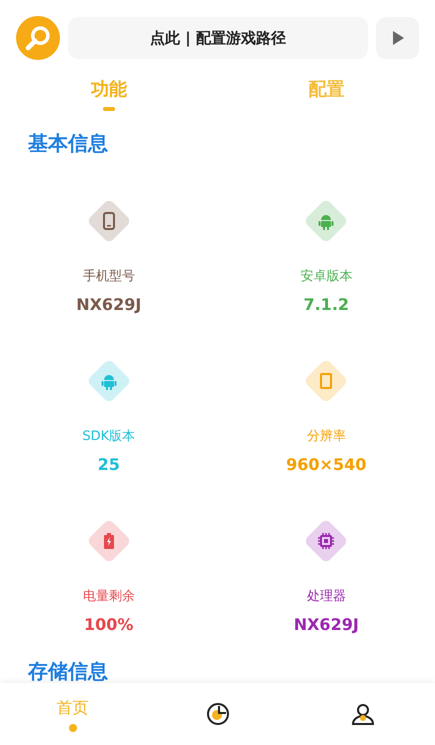  Describe the element at coordinates (38, 38) in the screenshot. I see `logo-icon` at that location.